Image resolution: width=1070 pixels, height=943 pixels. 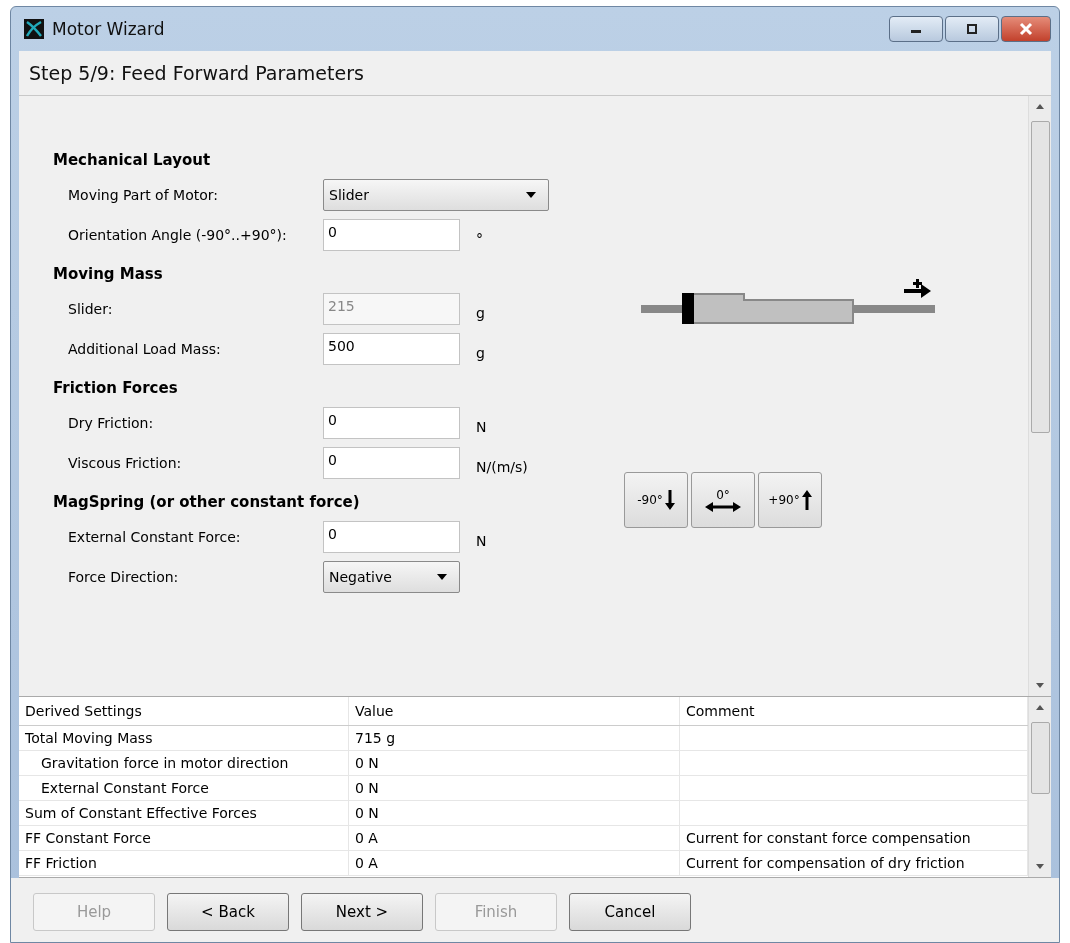 What do you see at coordinates (155, 537) in the screenshot?
I see `field-label: External Constant Force:` at bounding box center [155, 537].